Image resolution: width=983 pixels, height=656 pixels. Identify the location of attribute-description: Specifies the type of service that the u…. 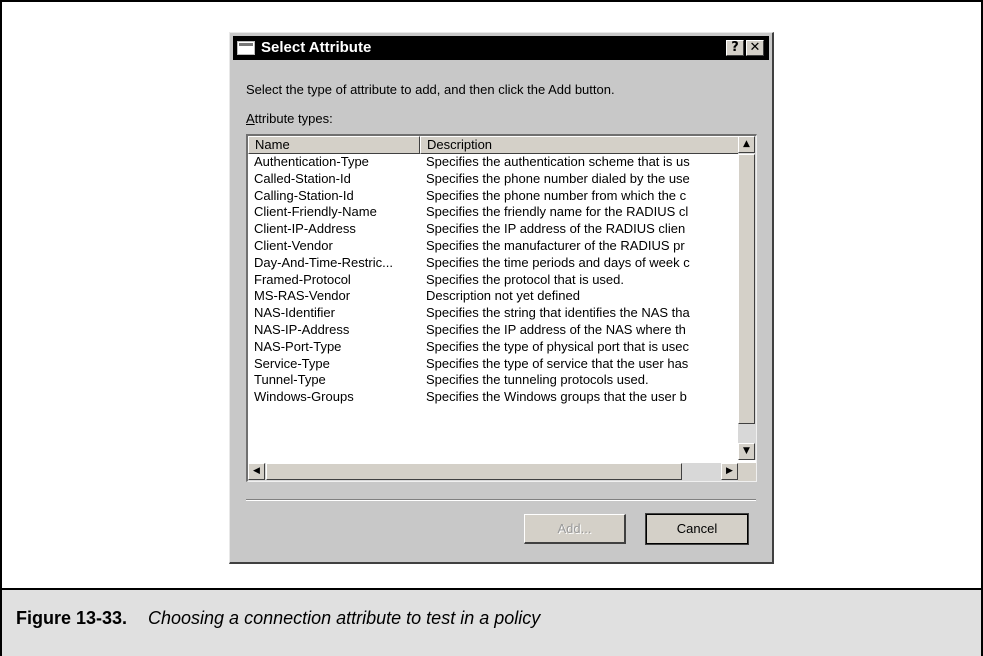
(557, 363).